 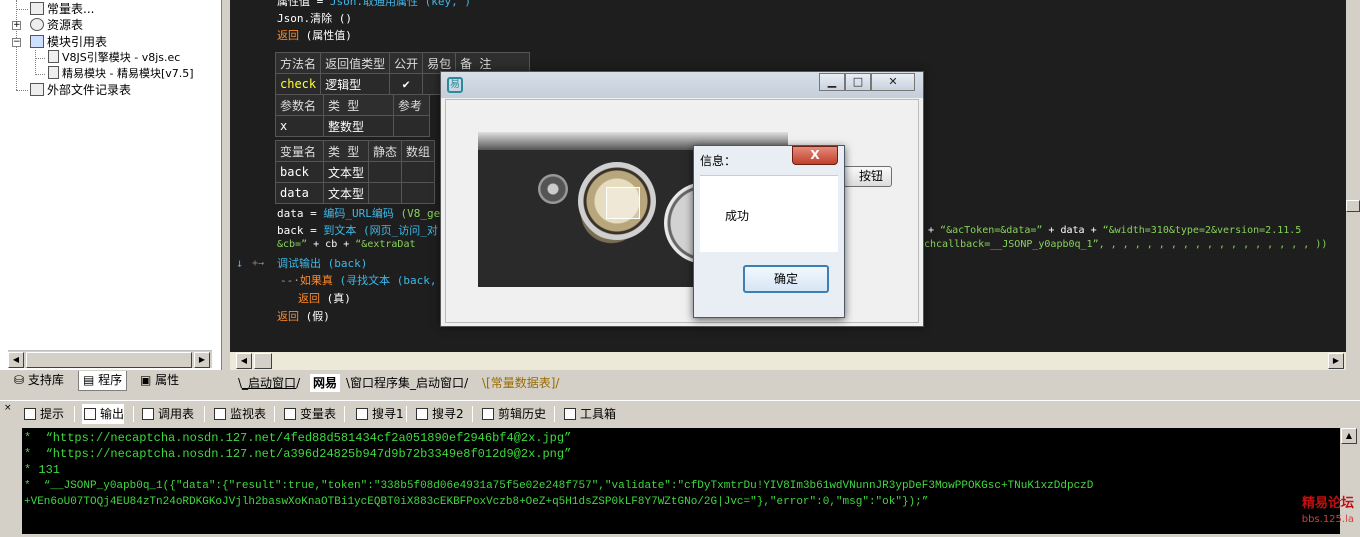 What do you see at coordinates (226, 185) in the screenshot?
I see `splitter` at bounding box center [226, 185].